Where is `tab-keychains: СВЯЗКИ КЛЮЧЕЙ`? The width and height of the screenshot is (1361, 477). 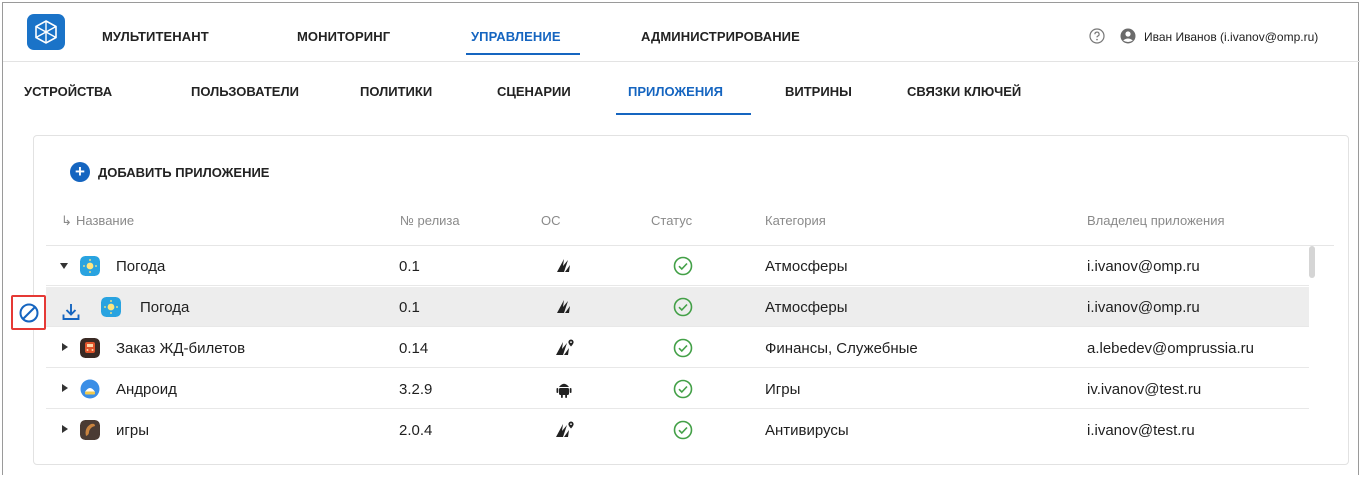
tab-keychains: СВЯЗКИ КЛЮЧЕЙ is located at coordinates (964, 91).